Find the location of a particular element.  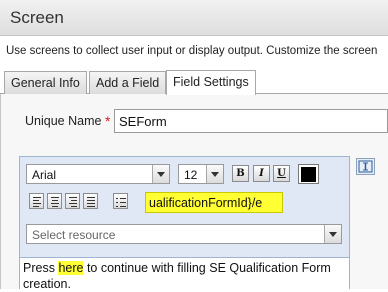

required-indicator: * is located at coordinates (108, 121).